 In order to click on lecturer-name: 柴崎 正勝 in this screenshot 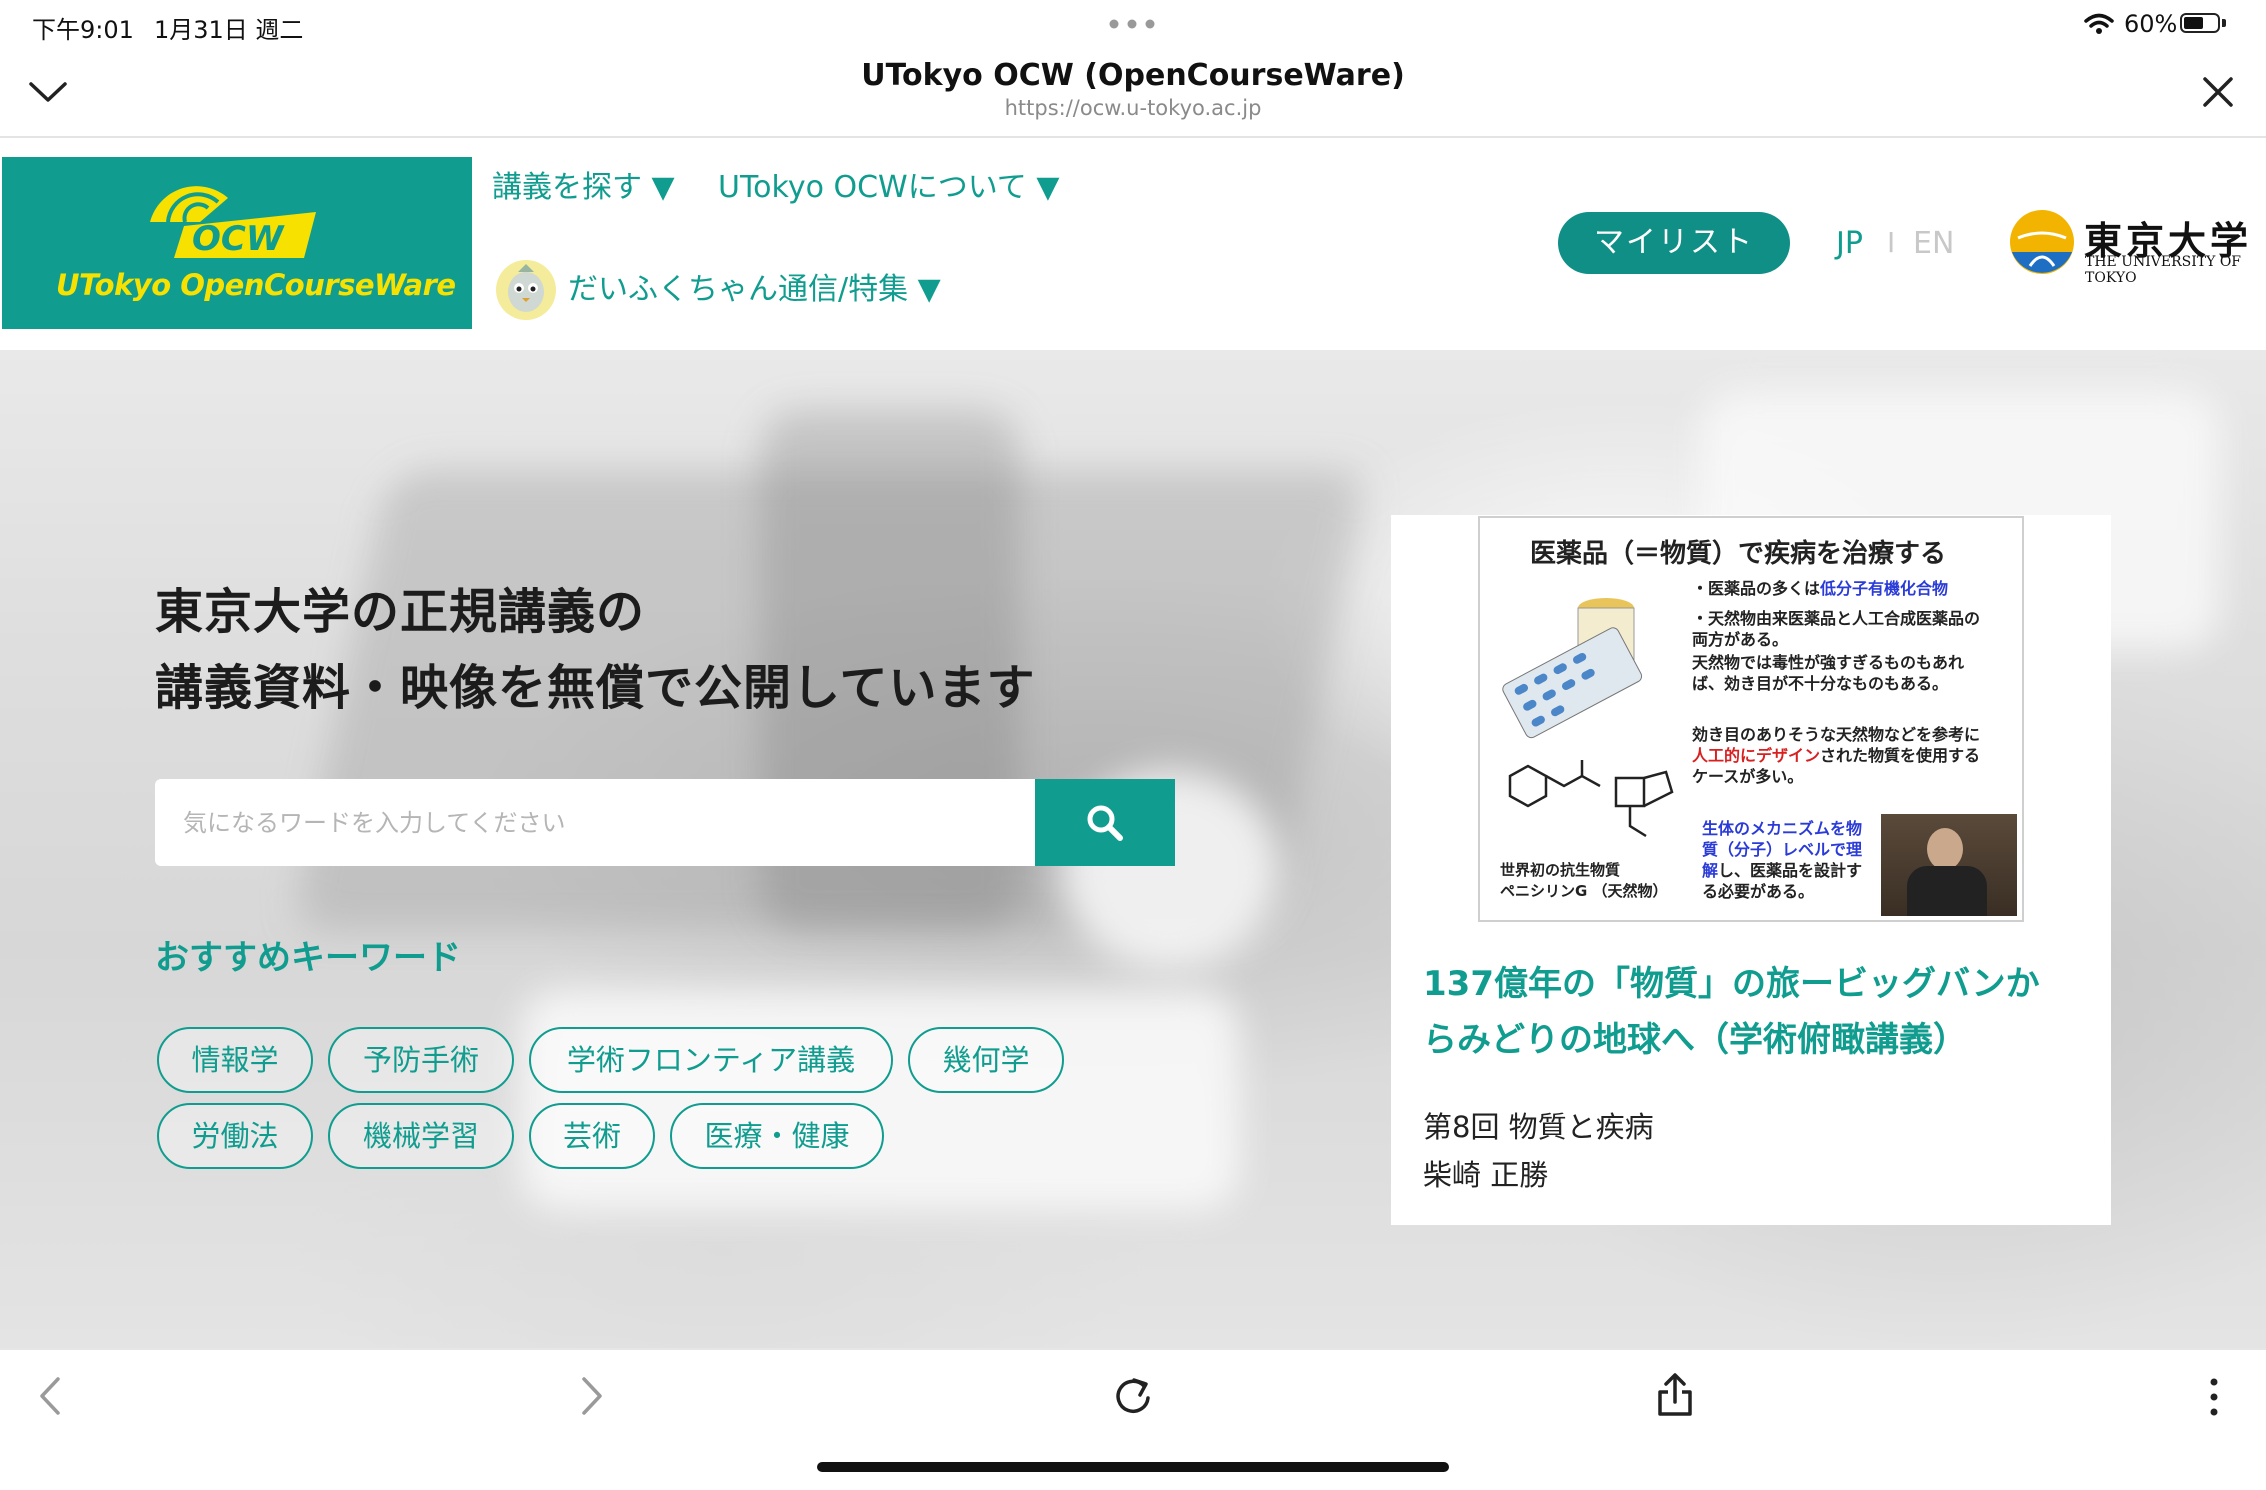, I will do `click(1486, 1175)`.